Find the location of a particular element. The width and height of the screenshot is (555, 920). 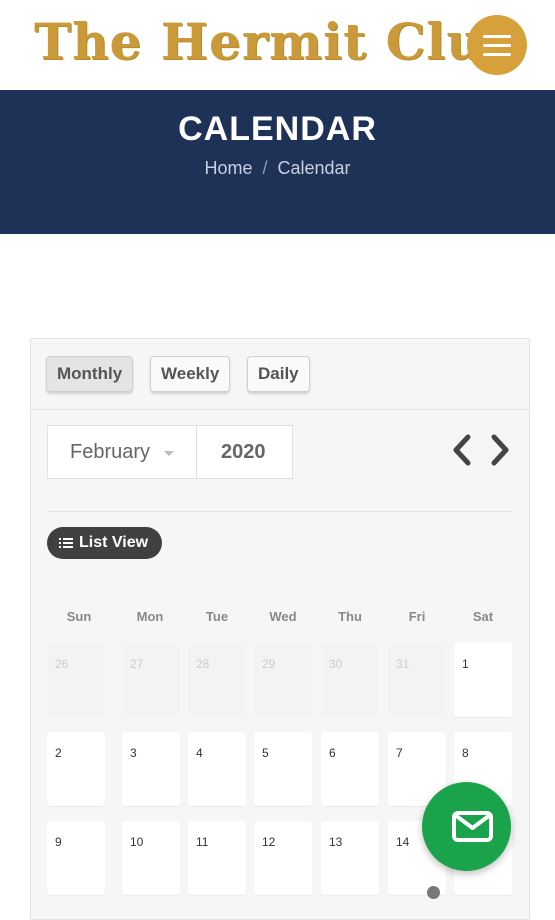

calendar-day-cell: 13 is located at coordinates (350, 858).